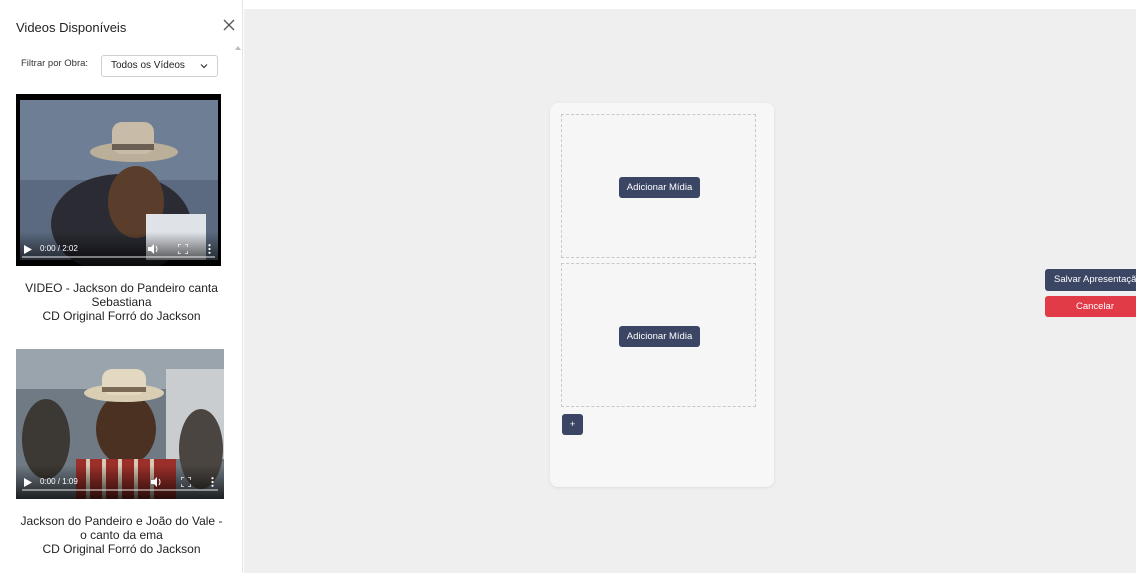 This screenshot has width=1136, height=573. What do you see at coordinates (120, 424) in the screenshot?
I see `video-player-2: 0:00 / 1:09` at bounding box center [120, 424].